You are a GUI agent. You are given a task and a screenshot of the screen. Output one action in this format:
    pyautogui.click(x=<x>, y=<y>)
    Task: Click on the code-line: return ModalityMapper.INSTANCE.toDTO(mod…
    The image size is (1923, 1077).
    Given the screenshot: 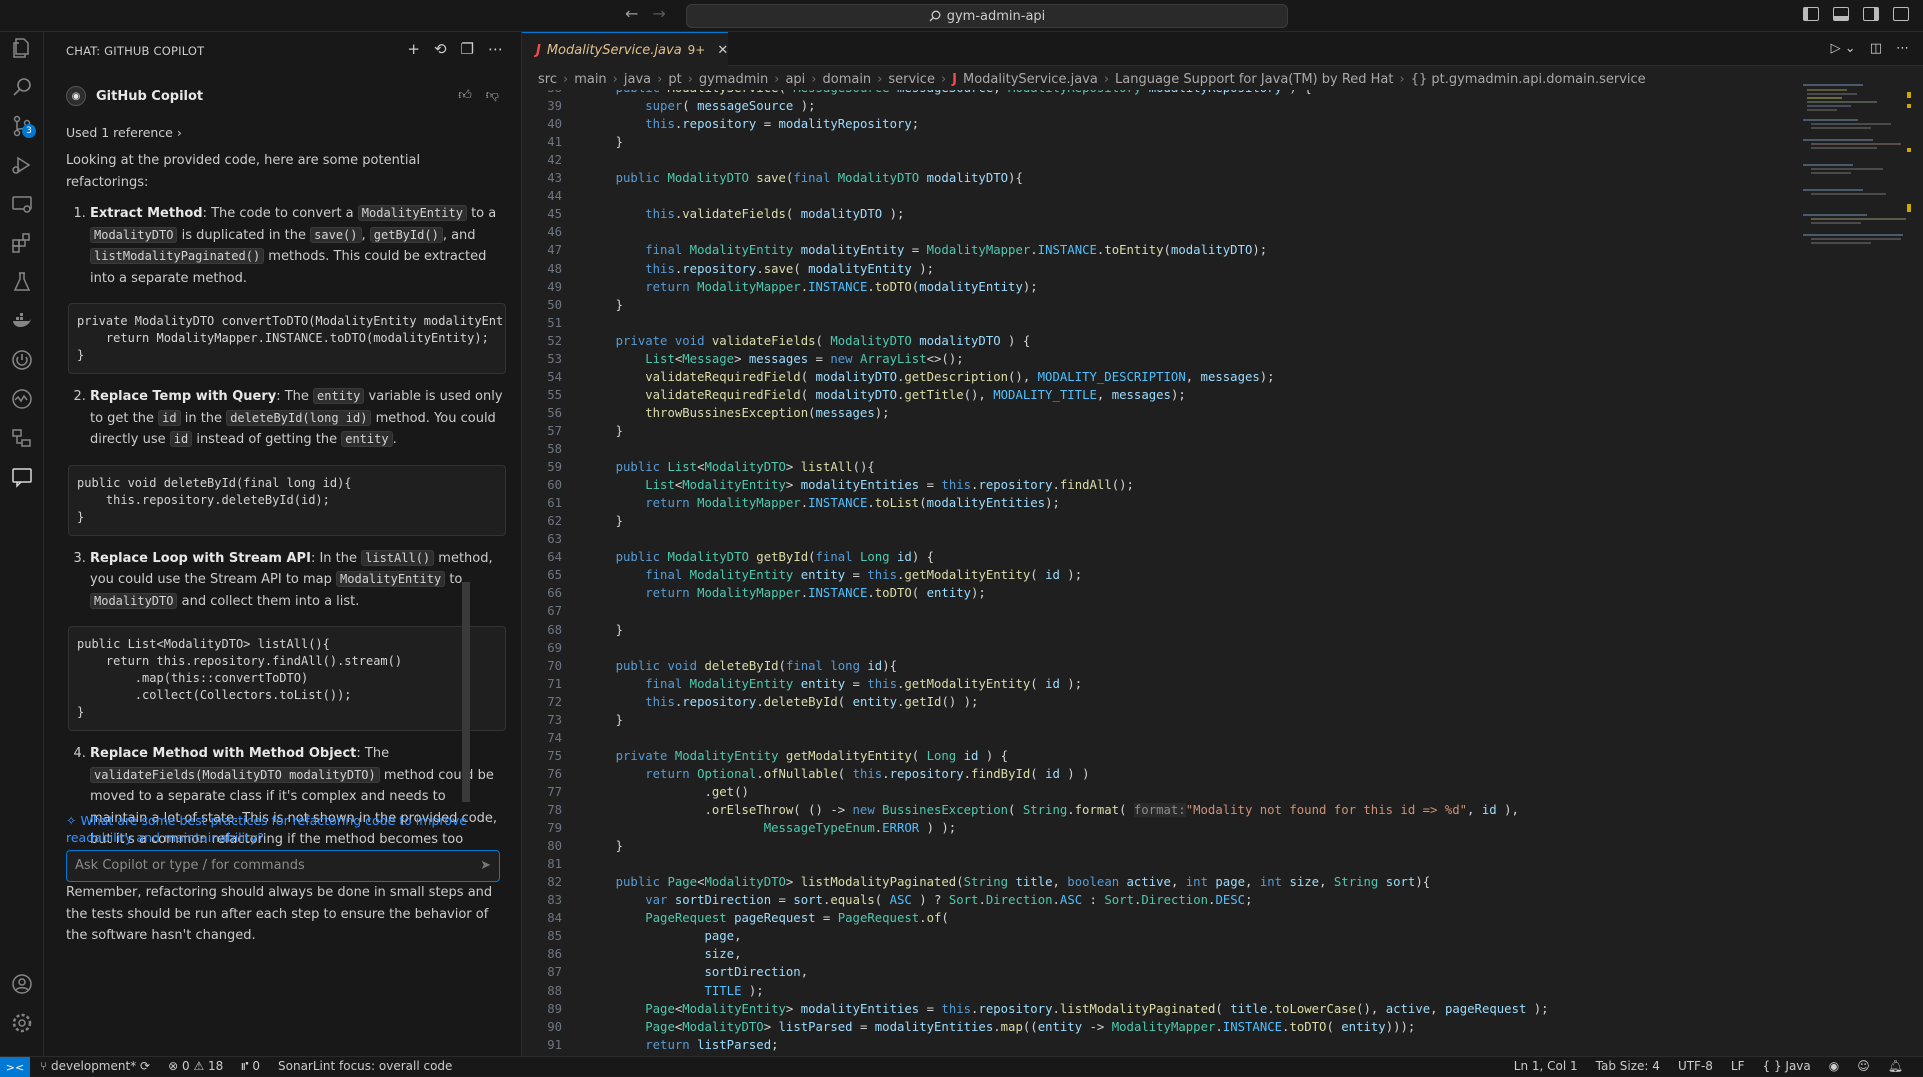 What is the action you would take?
    pyautogui.click(x=811, y=287)
    